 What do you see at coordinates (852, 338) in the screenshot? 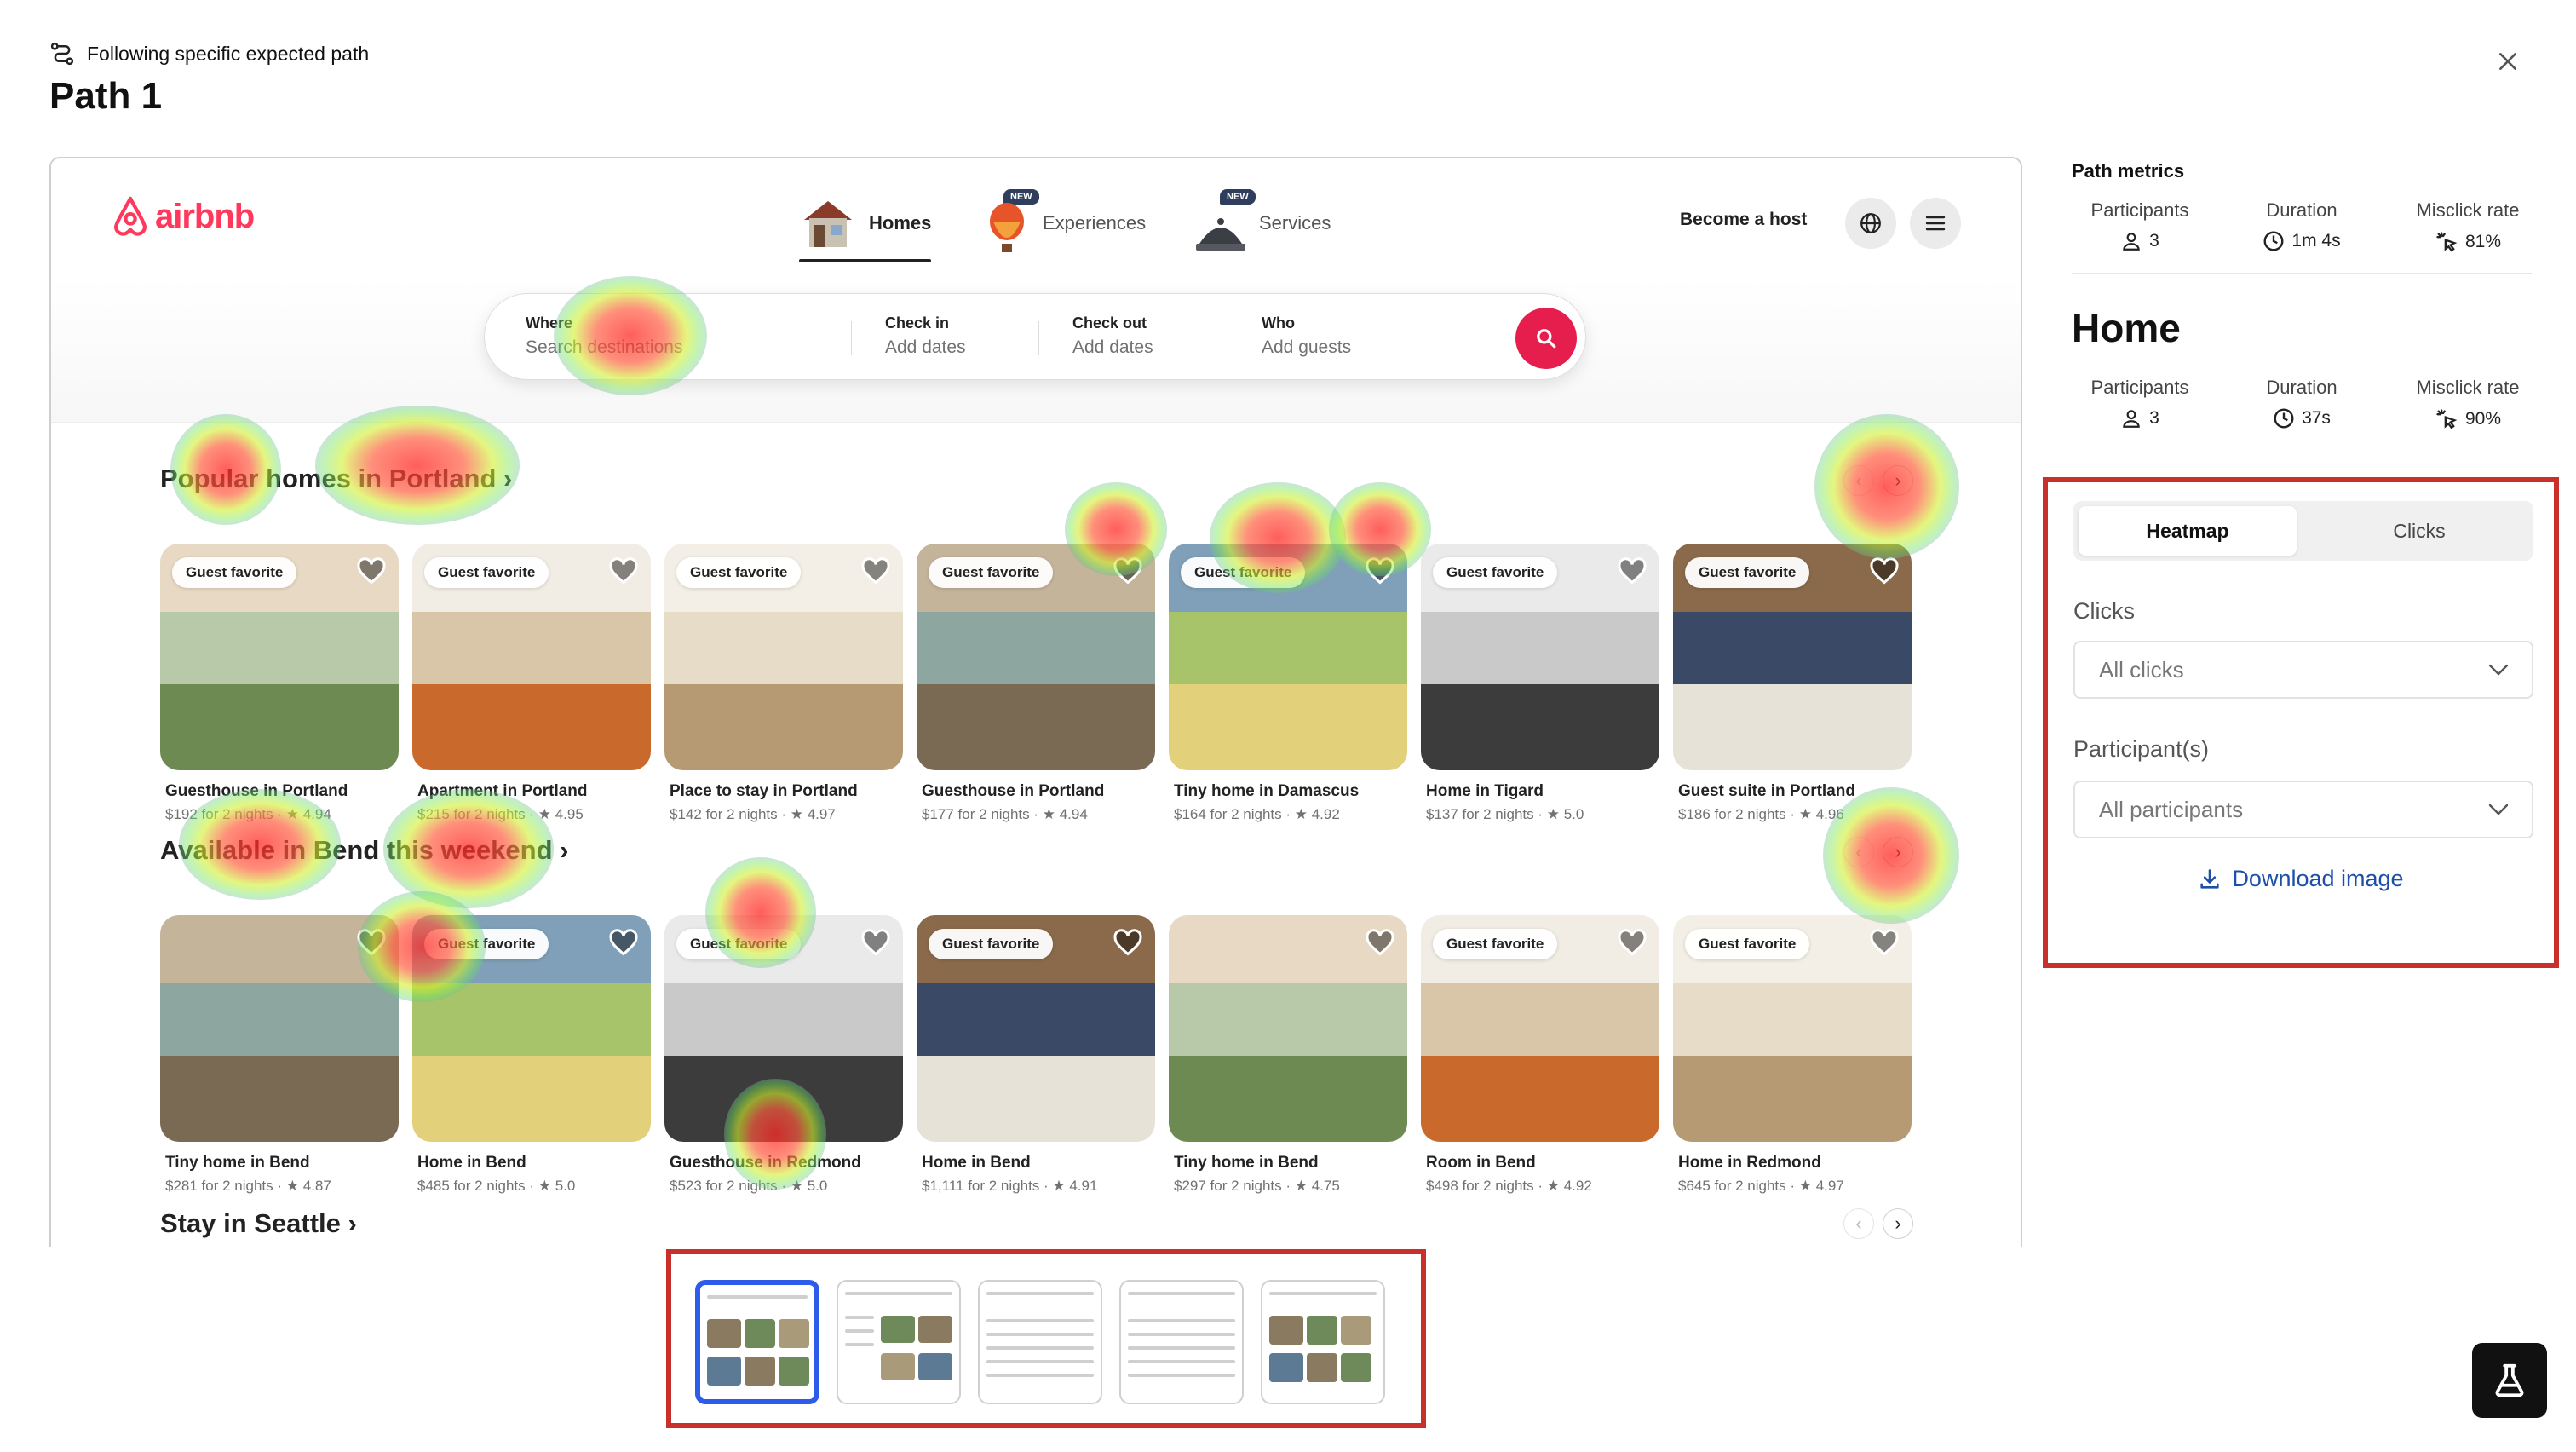
I see `search-divider` at bounding box center [852, 338].